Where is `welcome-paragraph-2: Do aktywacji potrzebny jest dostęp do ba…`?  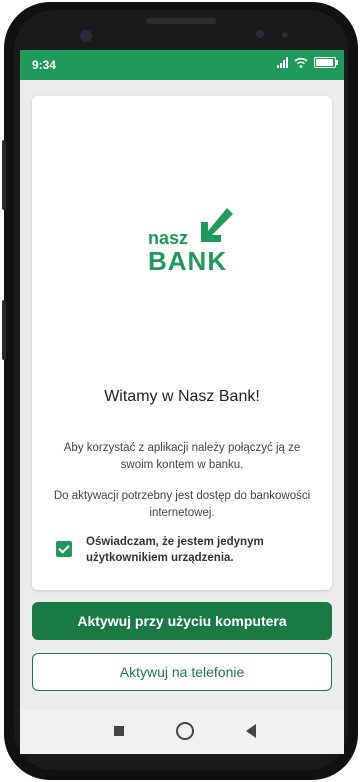
welcome-paragraph-2: Do aktywacji potrzebny jest dostęp do ba… is located at coordinates (182, 504).